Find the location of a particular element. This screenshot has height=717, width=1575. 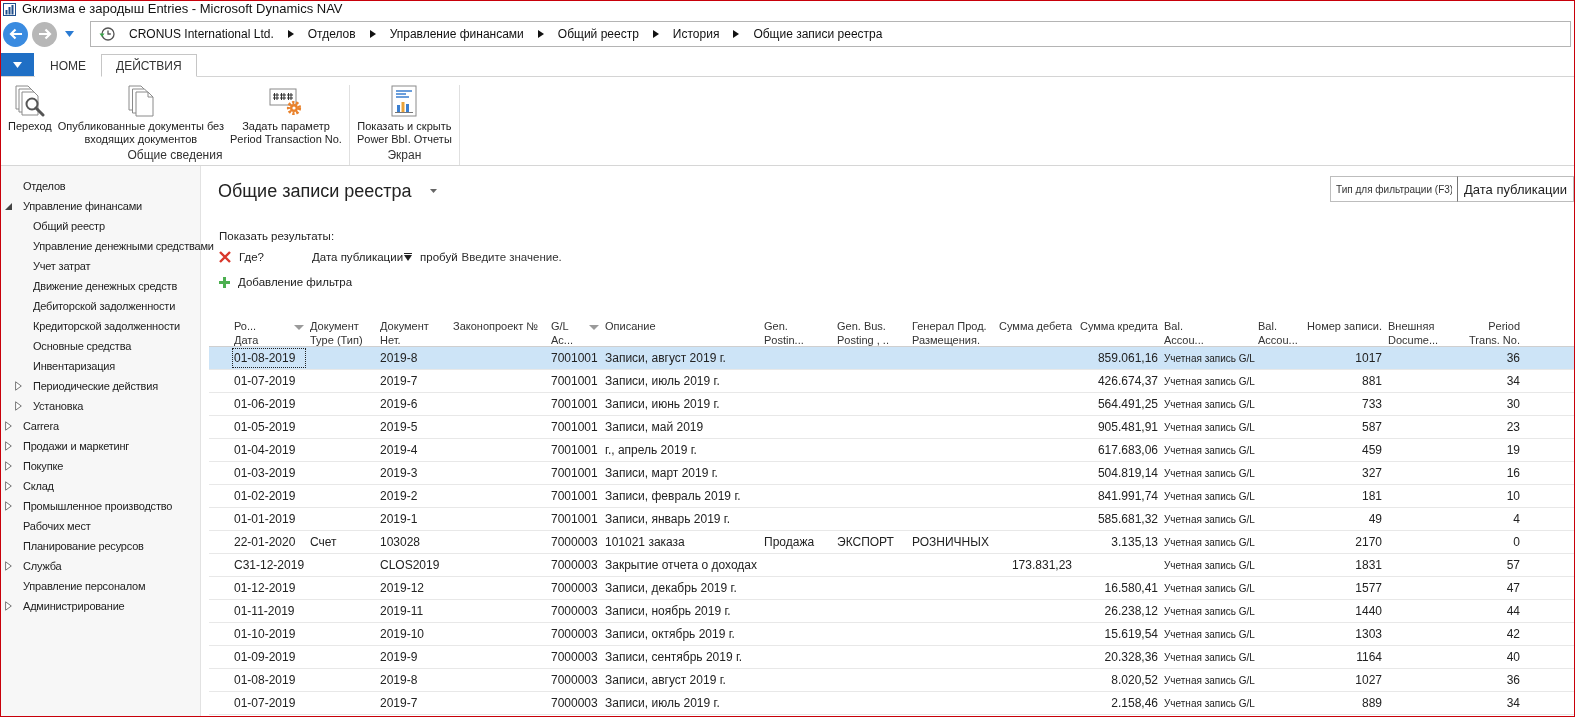

table-row: C31-12-2019 CLOS2019 7000003 Закрытие отчета о доходах 173.831,23 Учетная запись G/L 1831 57 is located at coordinates (891, 565).